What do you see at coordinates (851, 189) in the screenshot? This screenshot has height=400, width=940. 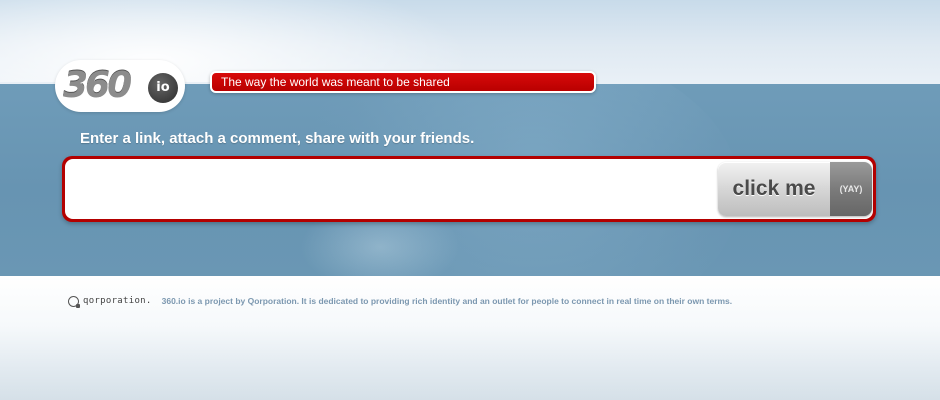 I see `yay-badge: (YAY)` at bounding box center [851, 189].